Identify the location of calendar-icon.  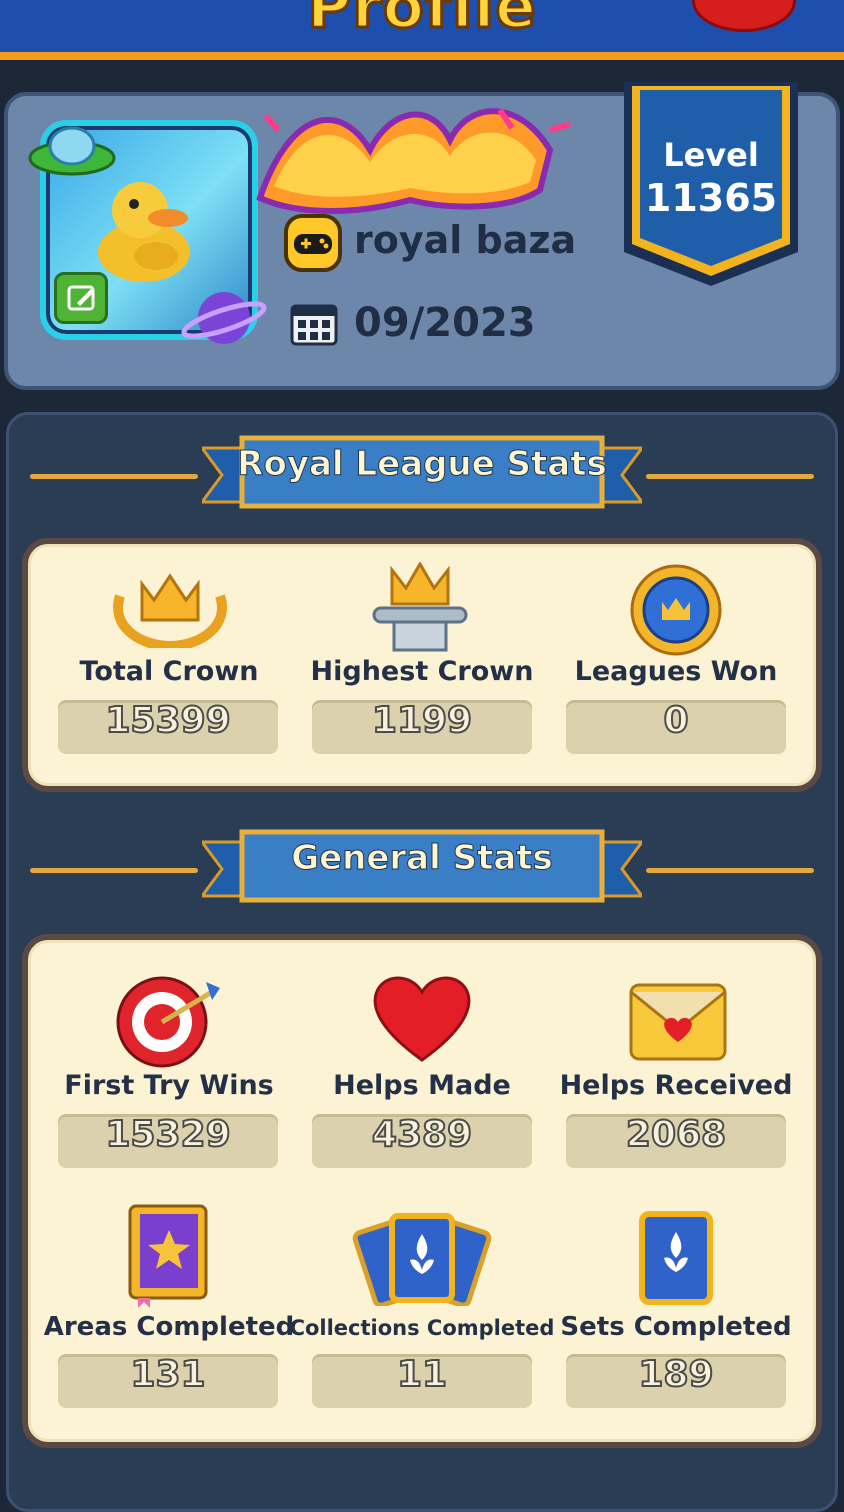
(314, 325).